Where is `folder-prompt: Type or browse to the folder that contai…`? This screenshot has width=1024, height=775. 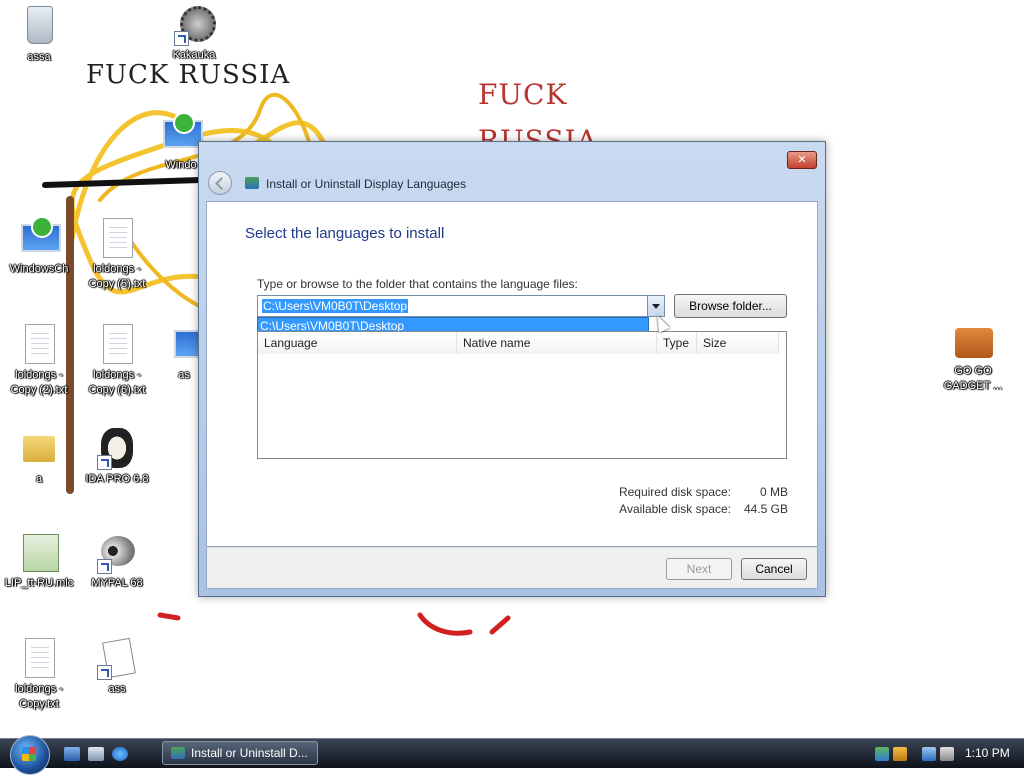
folder-prompt: Type or browse to the folder that contai… is located at coordinates (417, 284).